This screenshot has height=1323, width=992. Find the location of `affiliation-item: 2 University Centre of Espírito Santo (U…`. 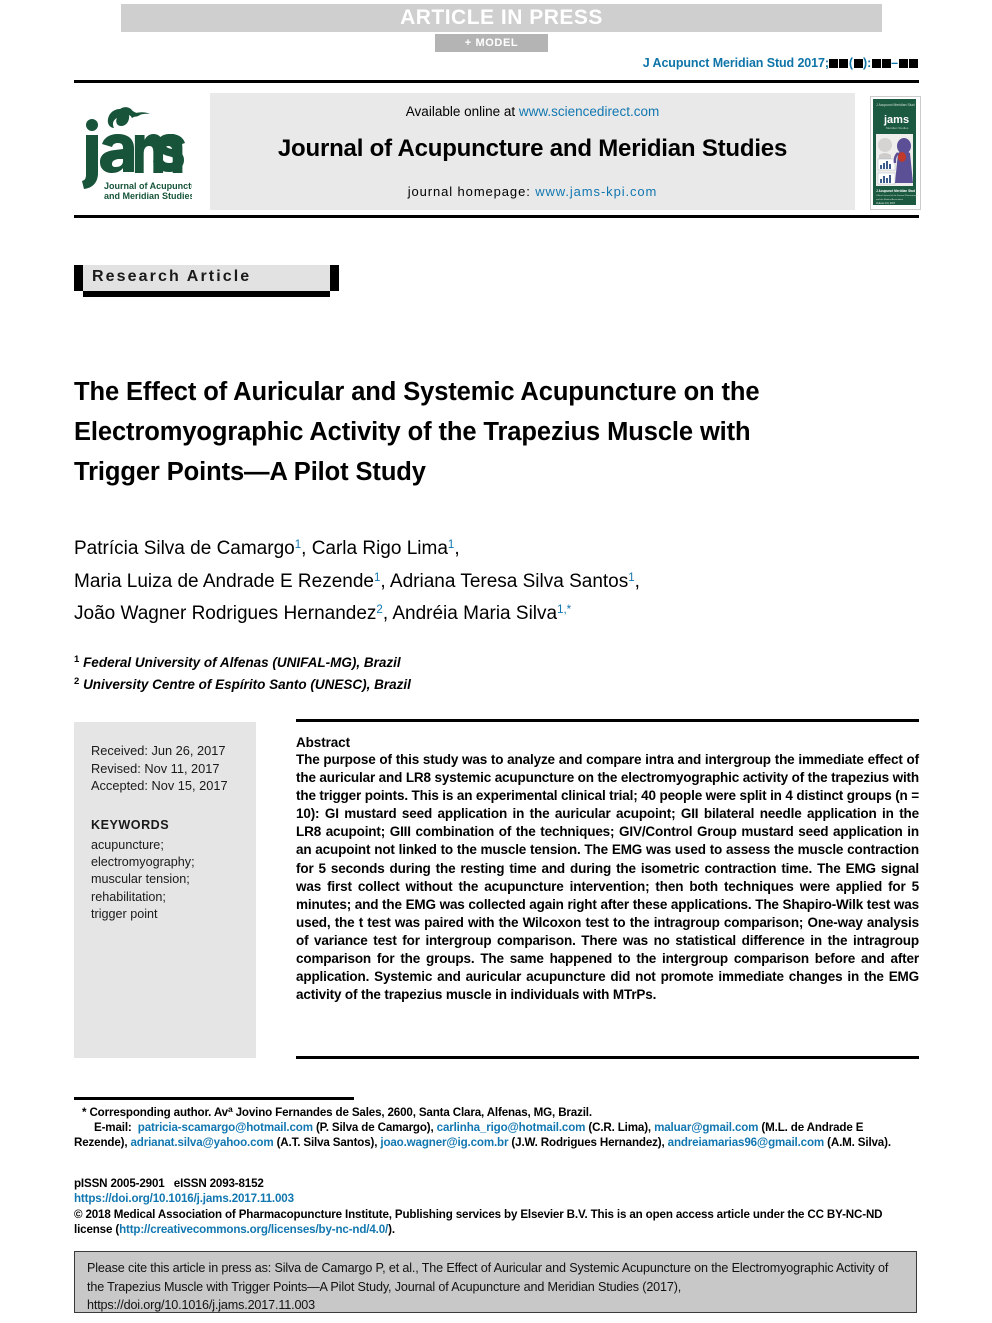

affiliation-item: 2 University Centre of Espírito Santo (U… is located at coordinates (424, 683).